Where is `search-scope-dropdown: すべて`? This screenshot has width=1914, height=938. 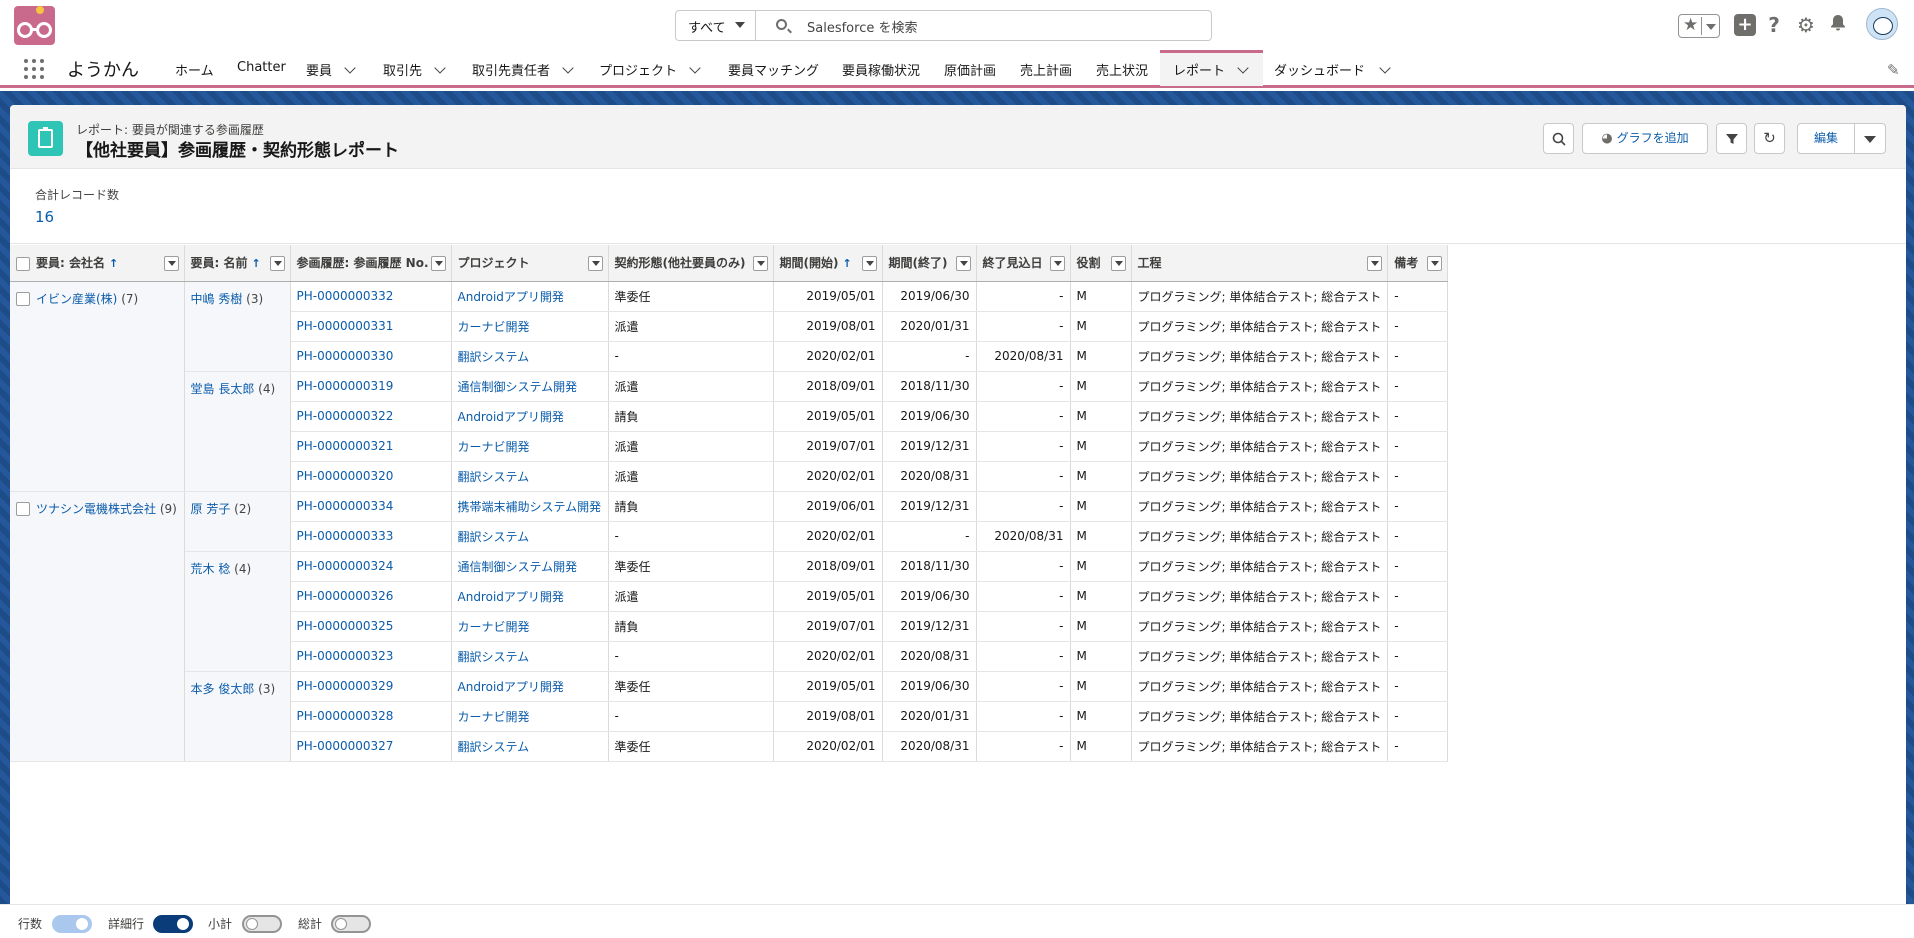 search-scope-dropdown: すべて is located at coordinates (716, 25).